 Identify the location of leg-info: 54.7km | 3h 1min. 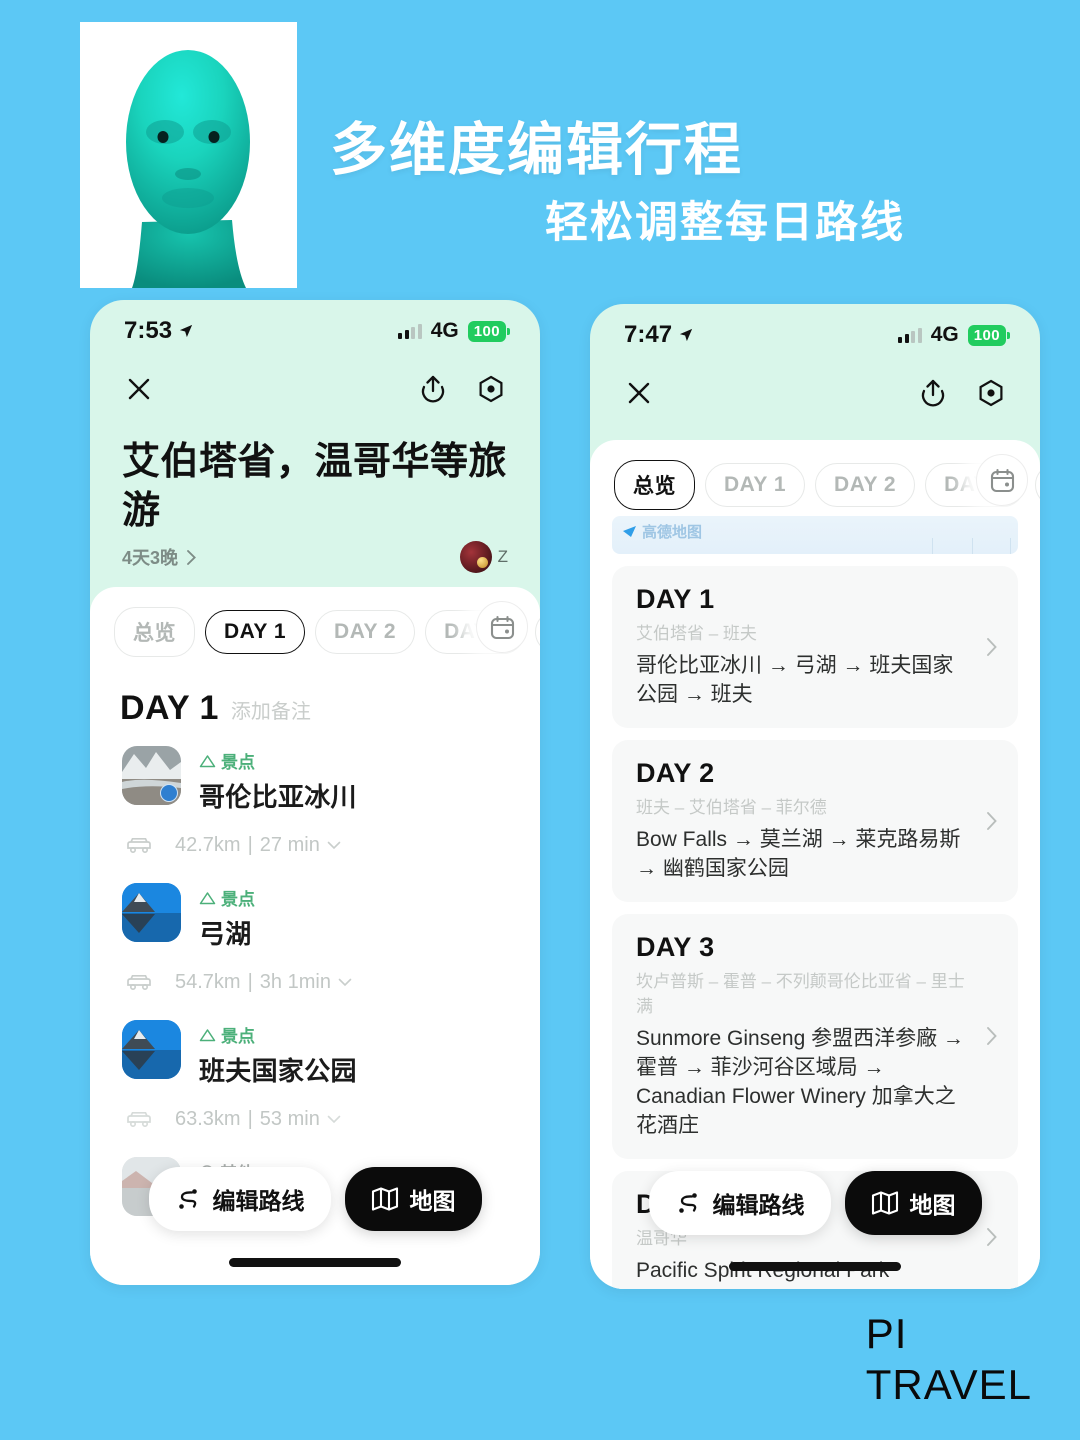
(315, 976).